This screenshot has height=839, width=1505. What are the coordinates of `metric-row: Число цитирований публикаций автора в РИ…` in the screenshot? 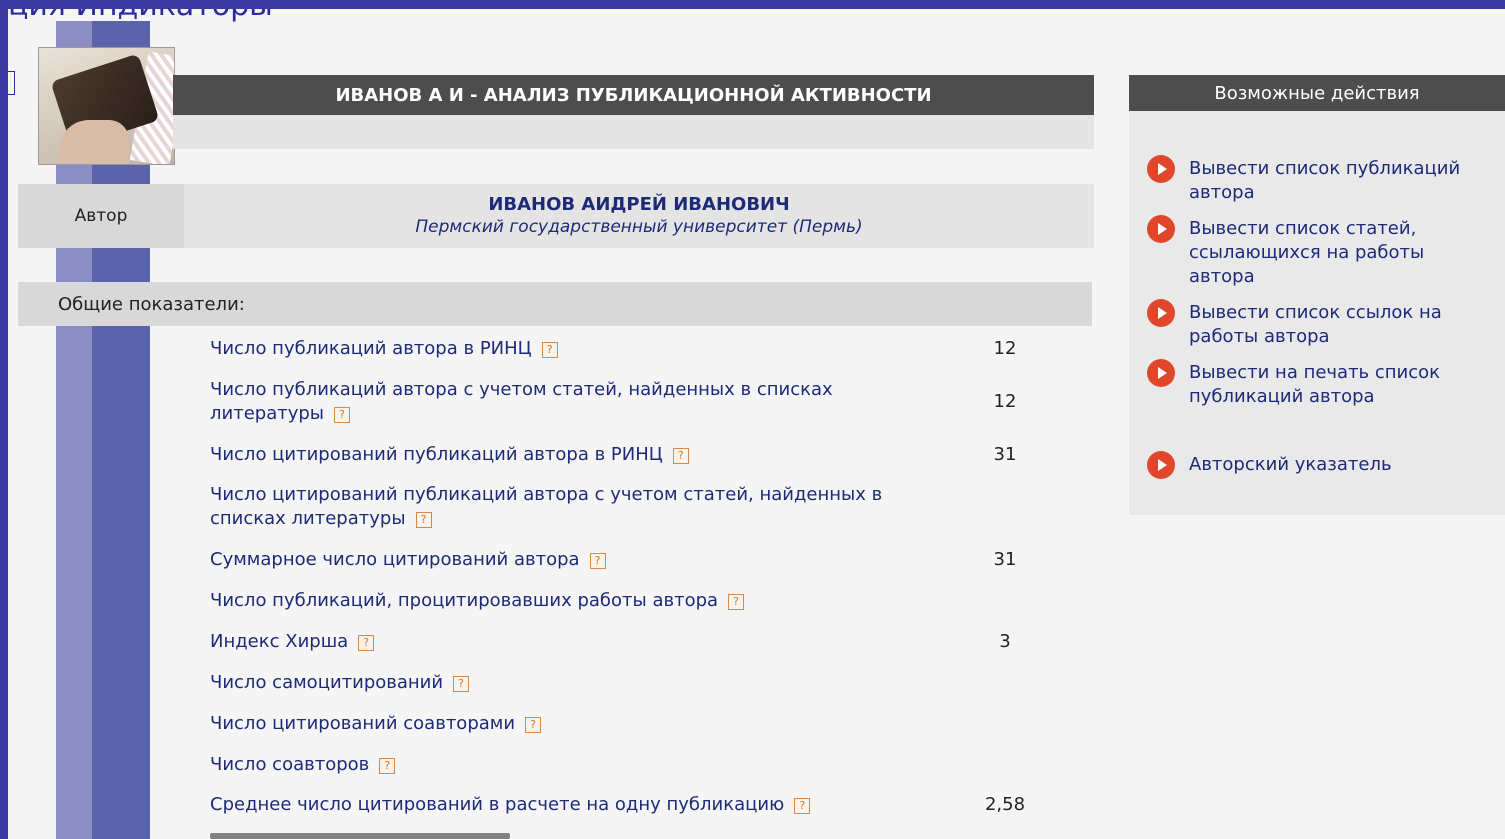 It's located at (635, 455).